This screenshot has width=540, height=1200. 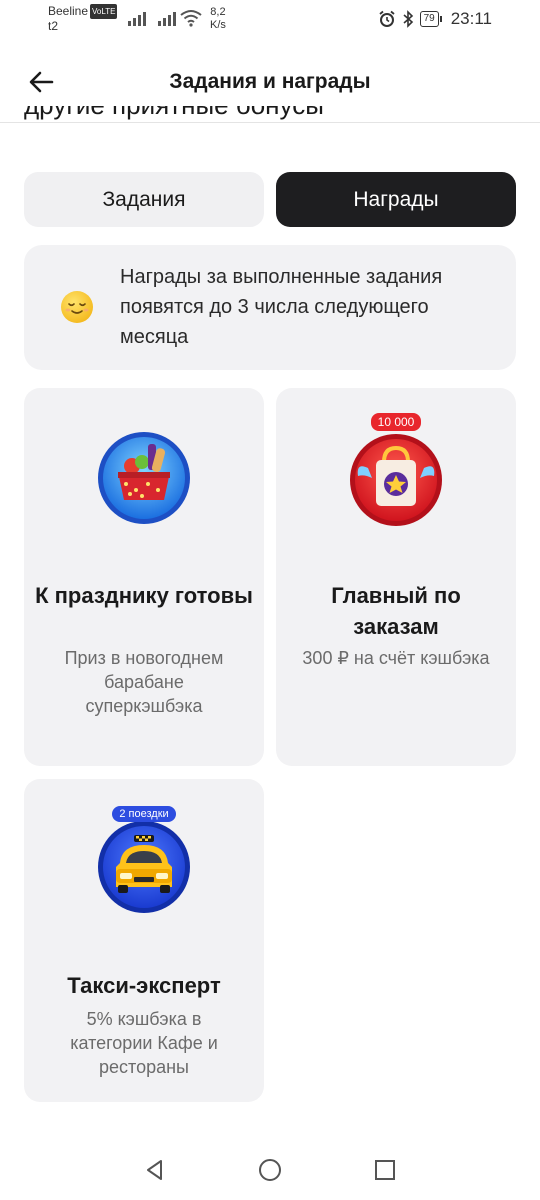 I want to click on carrier-name-1: Beeline, so click(x=68, y=11).